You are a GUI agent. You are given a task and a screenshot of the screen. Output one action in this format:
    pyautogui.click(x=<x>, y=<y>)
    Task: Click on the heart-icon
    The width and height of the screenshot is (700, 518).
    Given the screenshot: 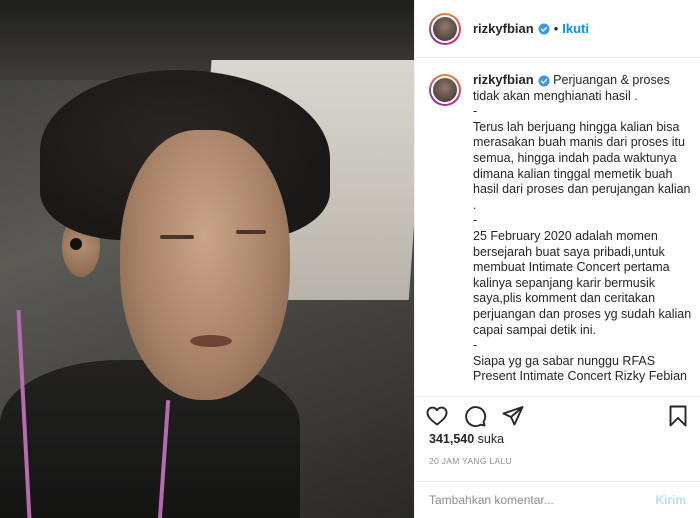 What is the action you would take?
    pyautogui.click(x=437, y=416)
    